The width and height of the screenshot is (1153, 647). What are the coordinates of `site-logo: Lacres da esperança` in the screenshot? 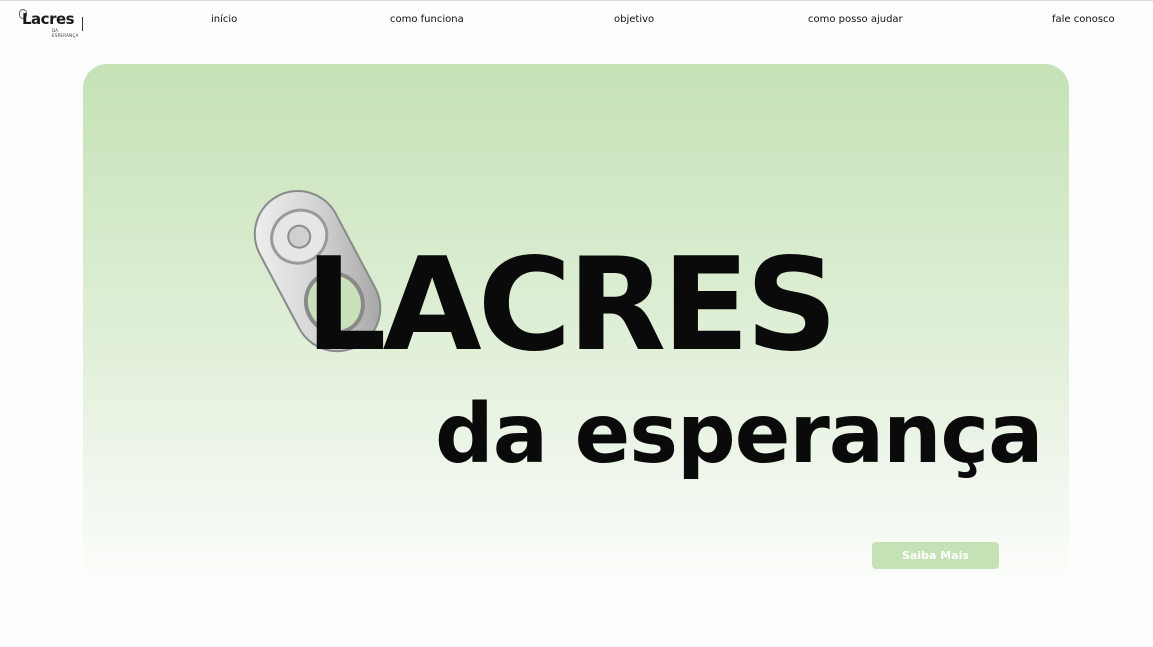 It's located at (49, 22).